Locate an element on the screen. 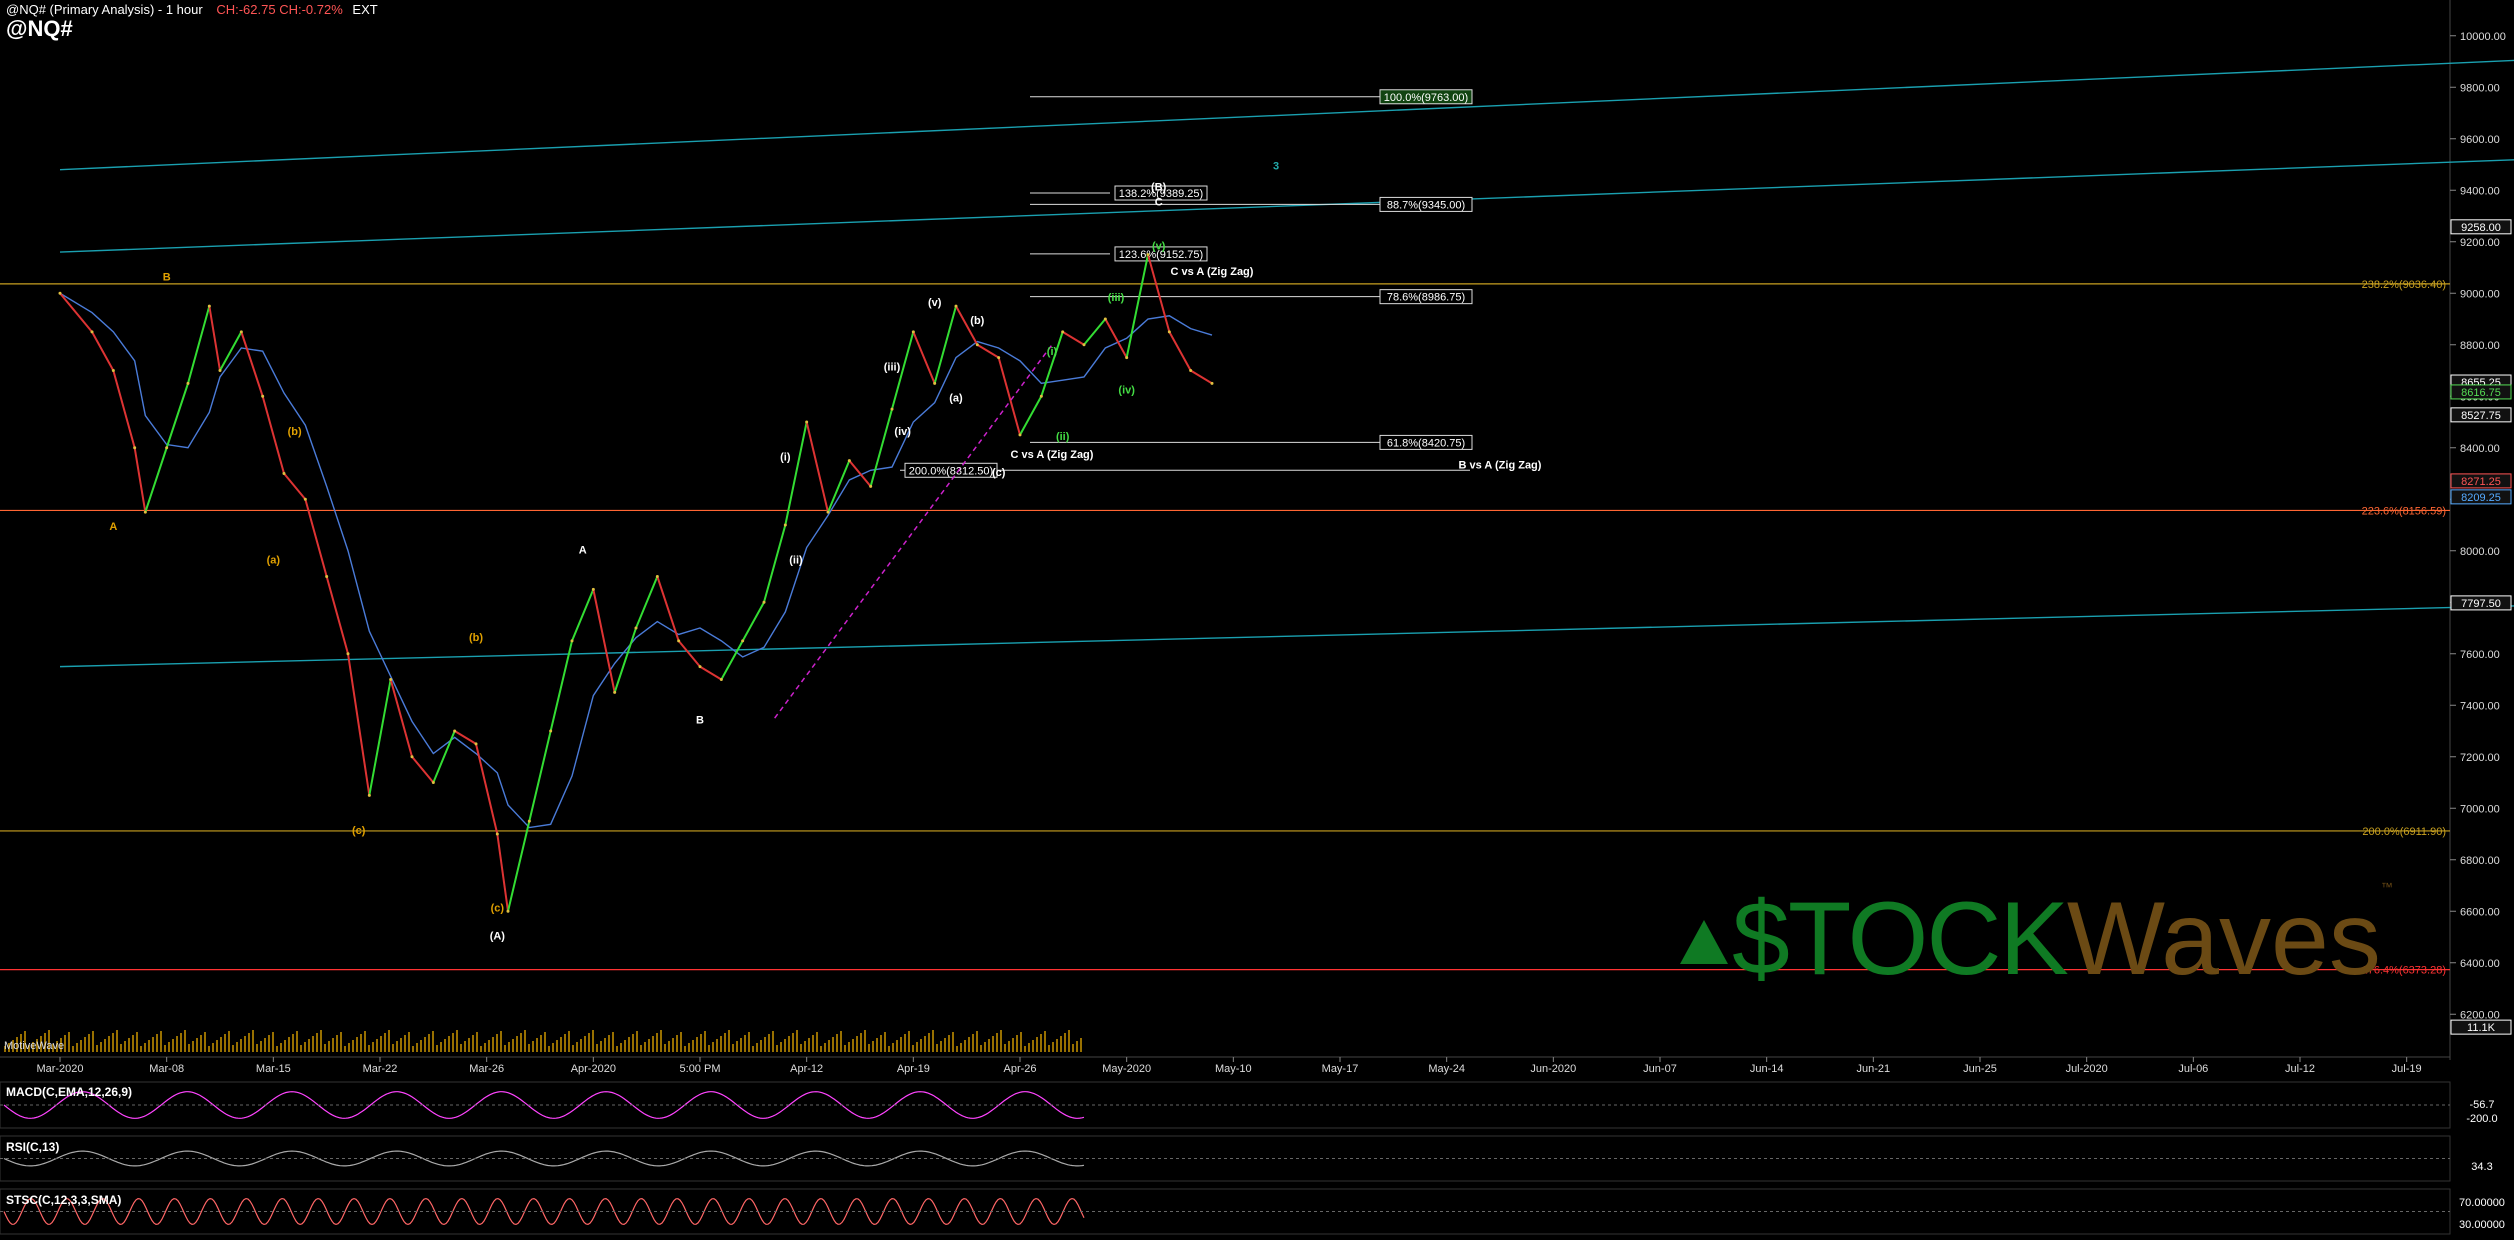 The height and width of the screenshot is (1240, 2514). wave-label: (b) is located at coordinates (476, 638).